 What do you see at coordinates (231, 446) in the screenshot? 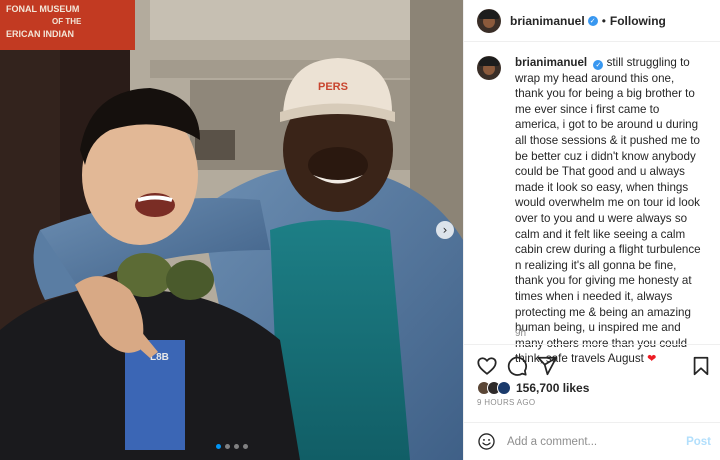
I see `carousel-dots` at bounding box center [231, 446].